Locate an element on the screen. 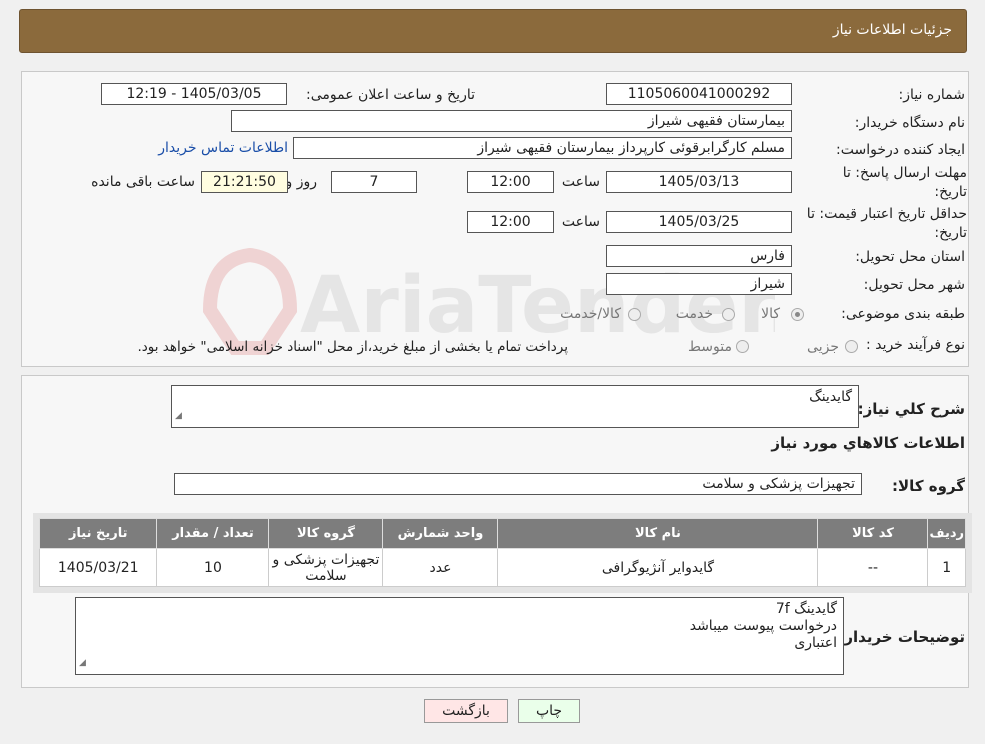 Image resolution: width=985 pixels, height=744 pixels. col-code: کد کالا is located at coordinates (873, 533).